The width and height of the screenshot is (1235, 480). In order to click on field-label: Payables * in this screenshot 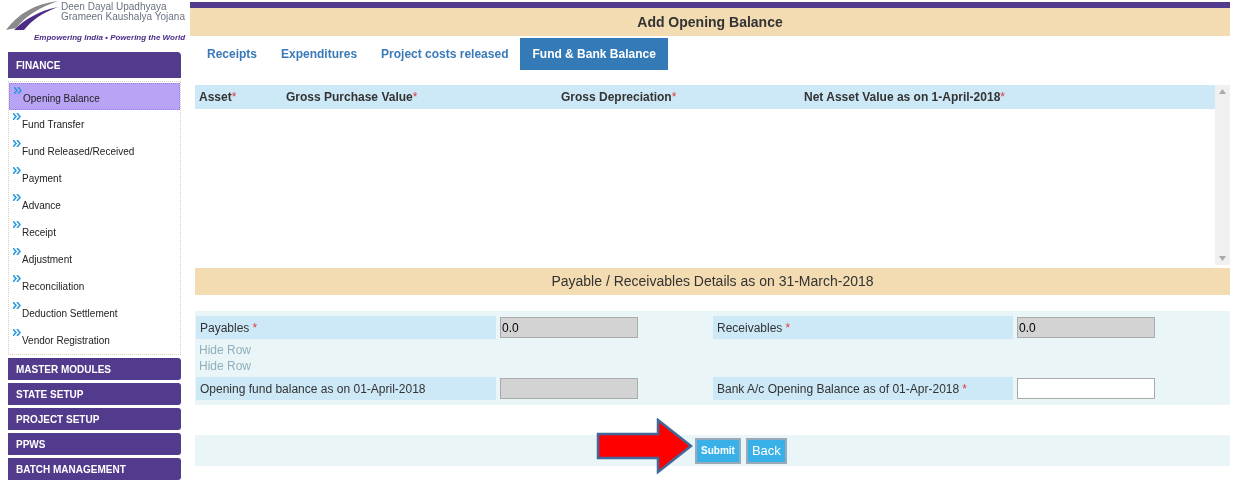, I will do `click(346, 327)`.